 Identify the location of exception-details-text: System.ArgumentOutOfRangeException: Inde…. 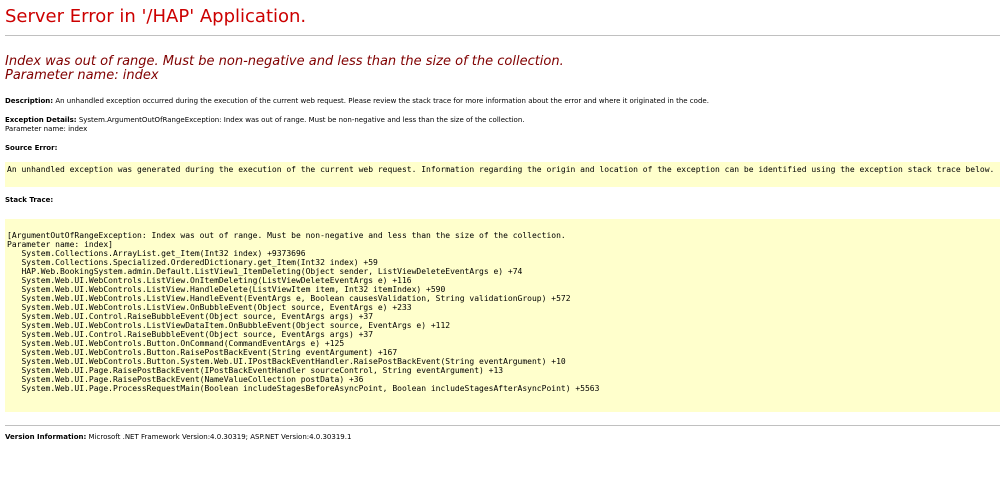
(301, 120).